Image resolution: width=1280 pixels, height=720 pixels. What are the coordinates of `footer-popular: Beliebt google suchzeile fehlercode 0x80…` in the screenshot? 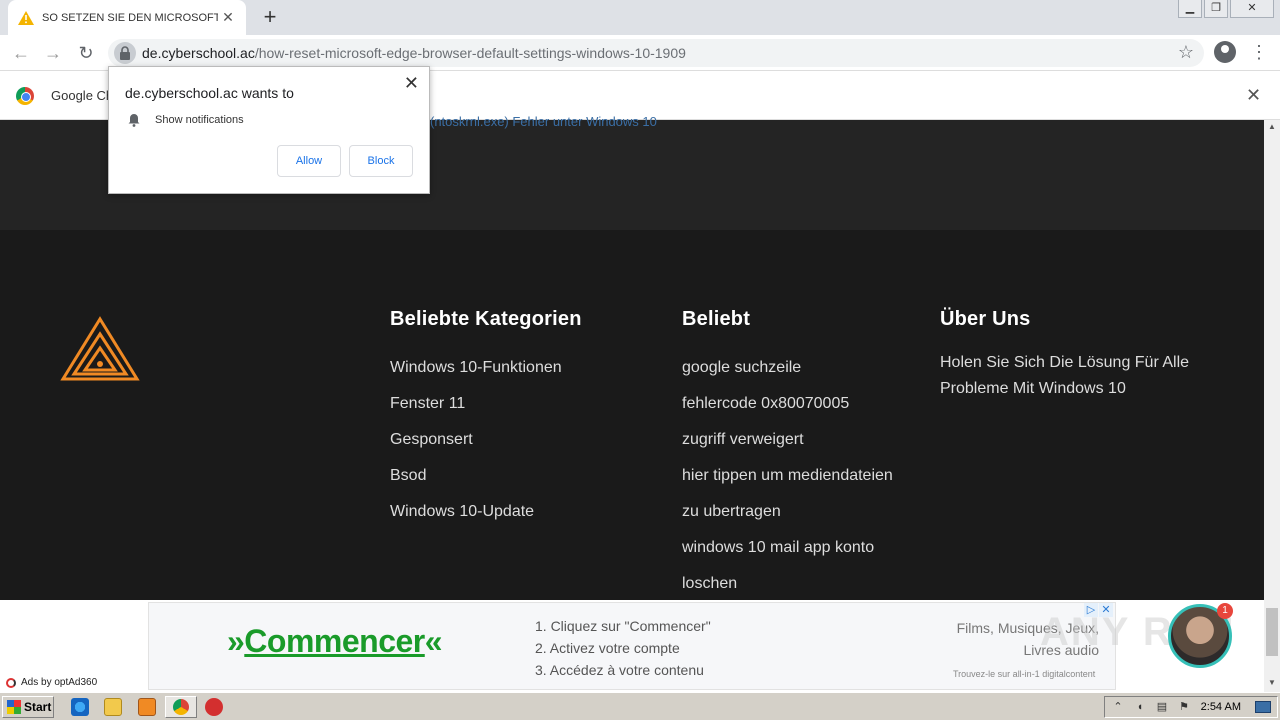 It's located at (787, 455).